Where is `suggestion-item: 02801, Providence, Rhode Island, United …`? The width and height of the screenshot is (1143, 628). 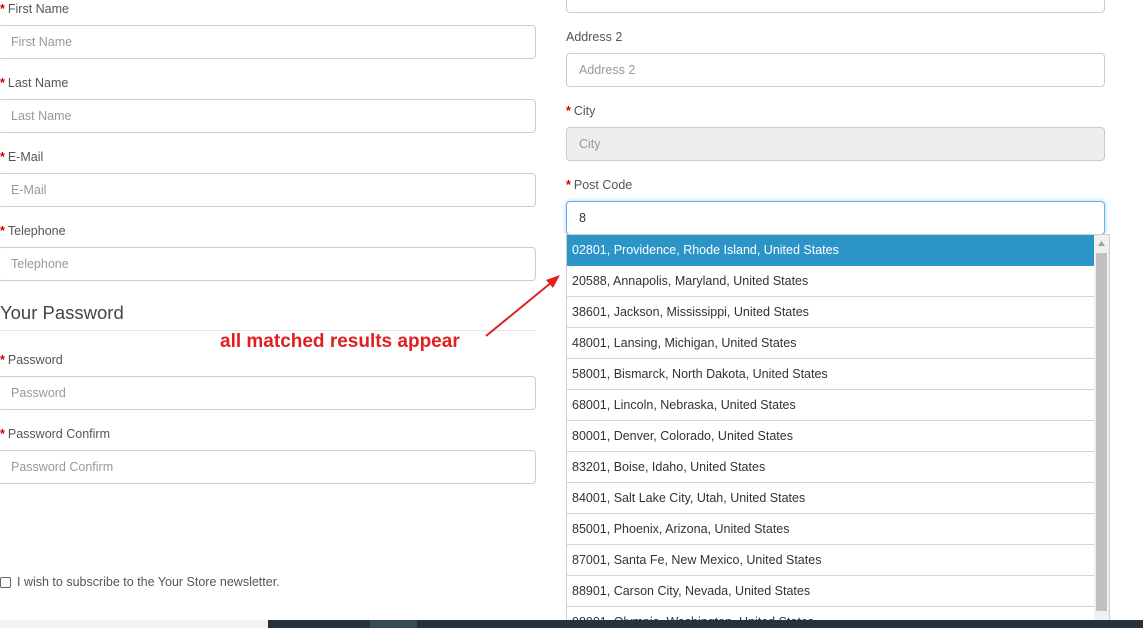
suggestion-item: 02801, Providence, Rhode Island, United … is located at coordinates (831, 250).